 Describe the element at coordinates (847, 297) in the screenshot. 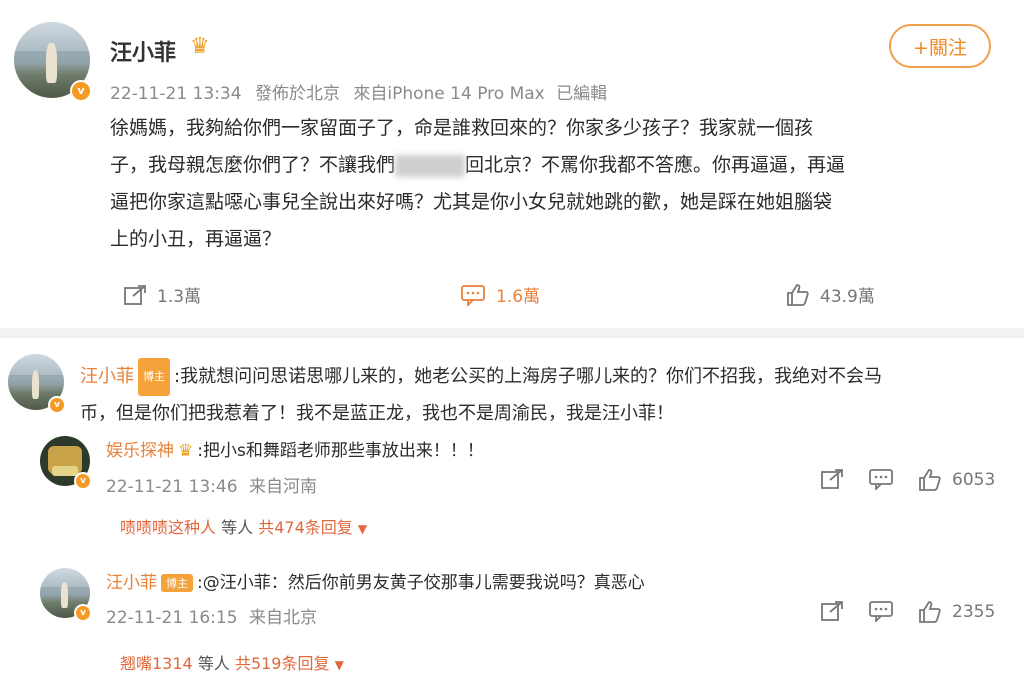

I see `like-count: 43.9萬` at that location.